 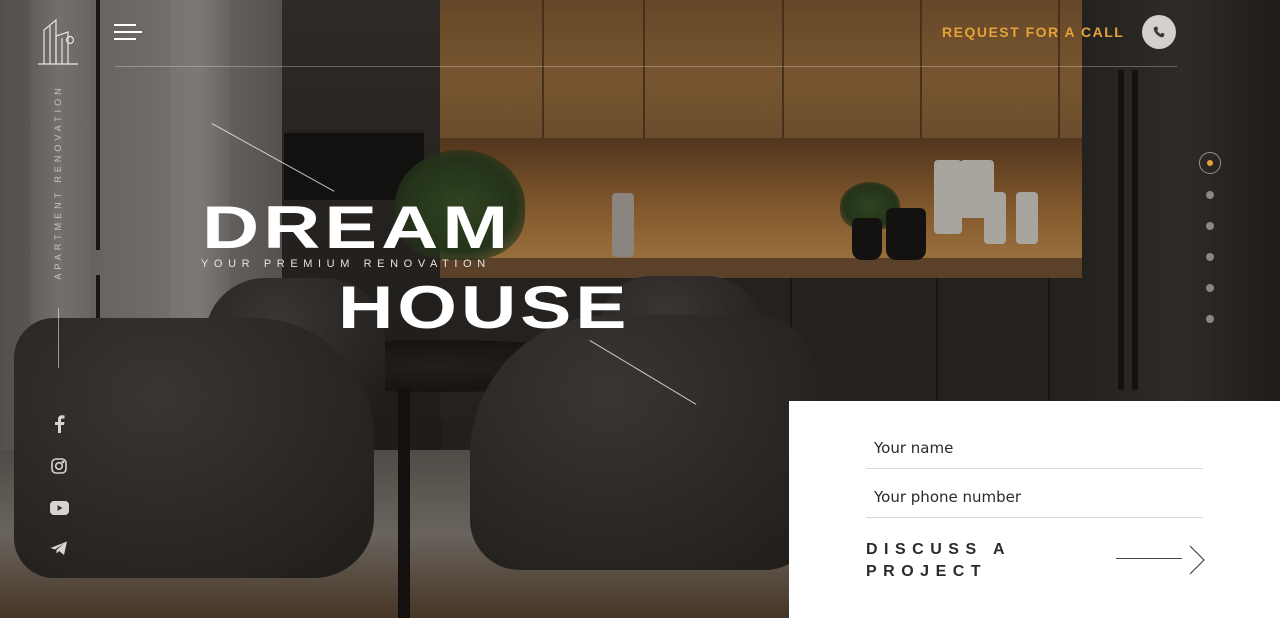 What do you see at coordinates (646, 66) in the screenshot?
I see `header-divider` at bounding box center [646, 66].